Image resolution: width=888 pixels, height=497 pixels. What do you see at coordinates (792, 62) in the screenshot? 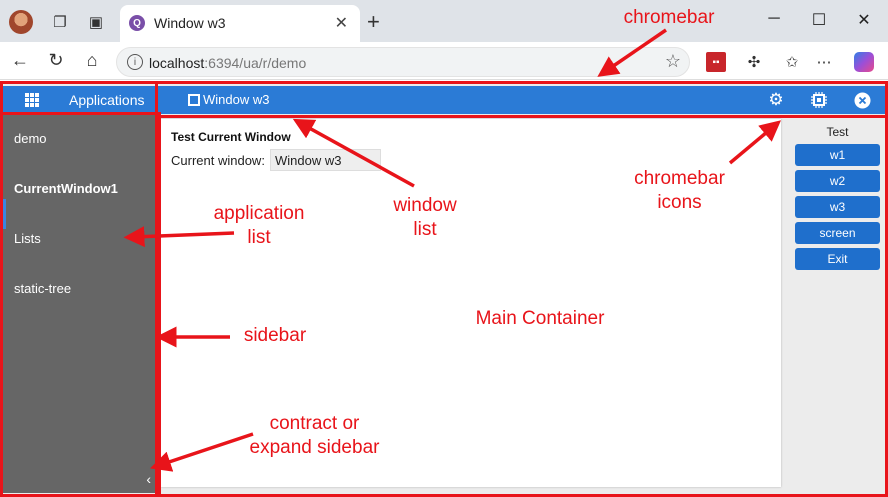
I see `favorites-icon: ✩` at bounding box center [792, 62].